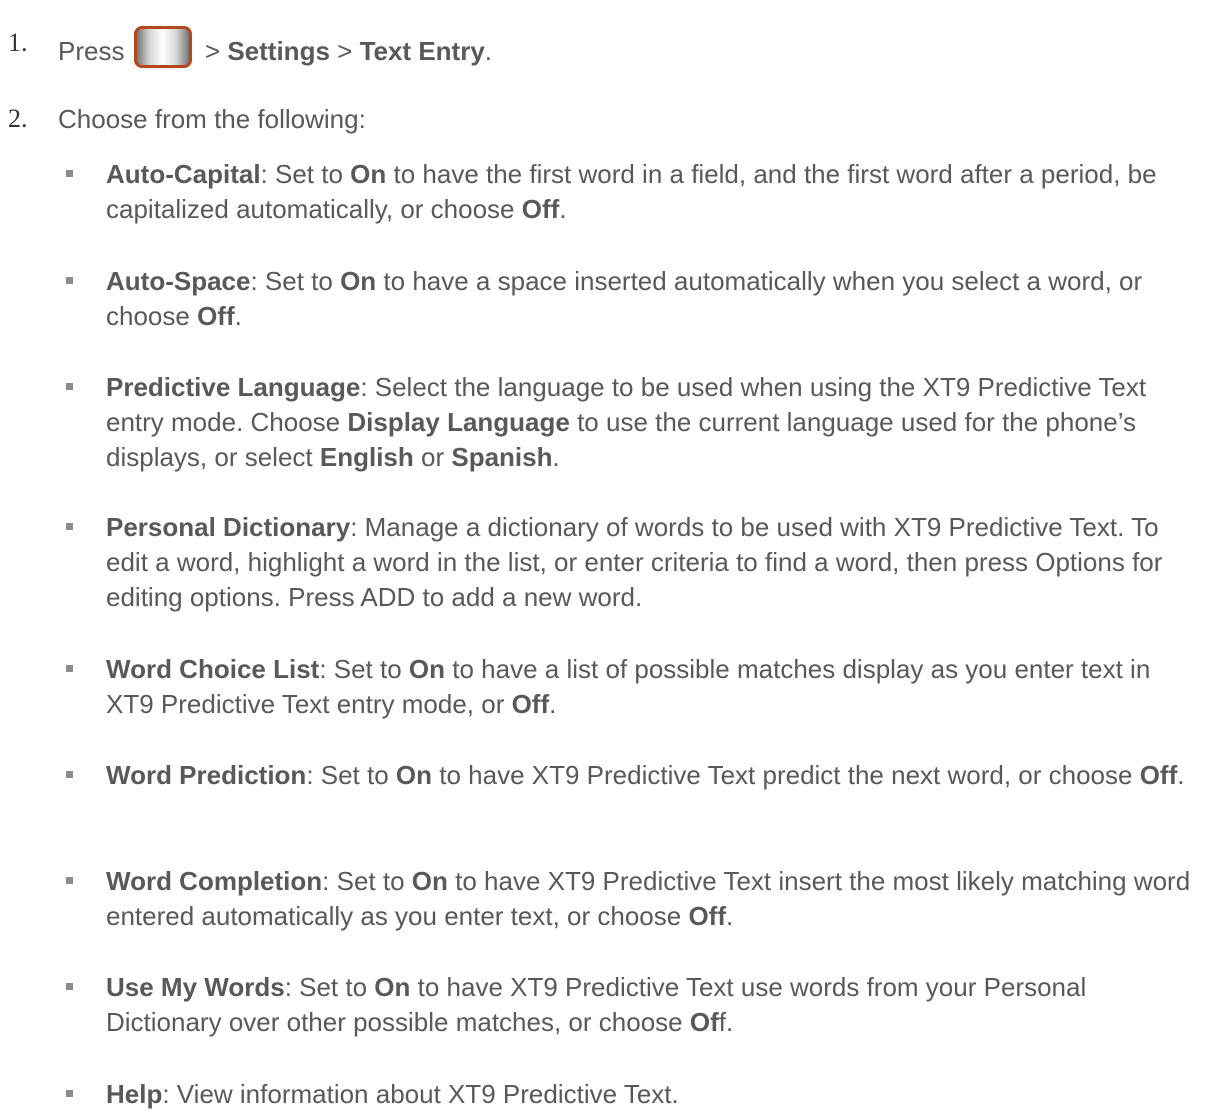  I want to click on option-bold: Spanish, so click(502, 457).